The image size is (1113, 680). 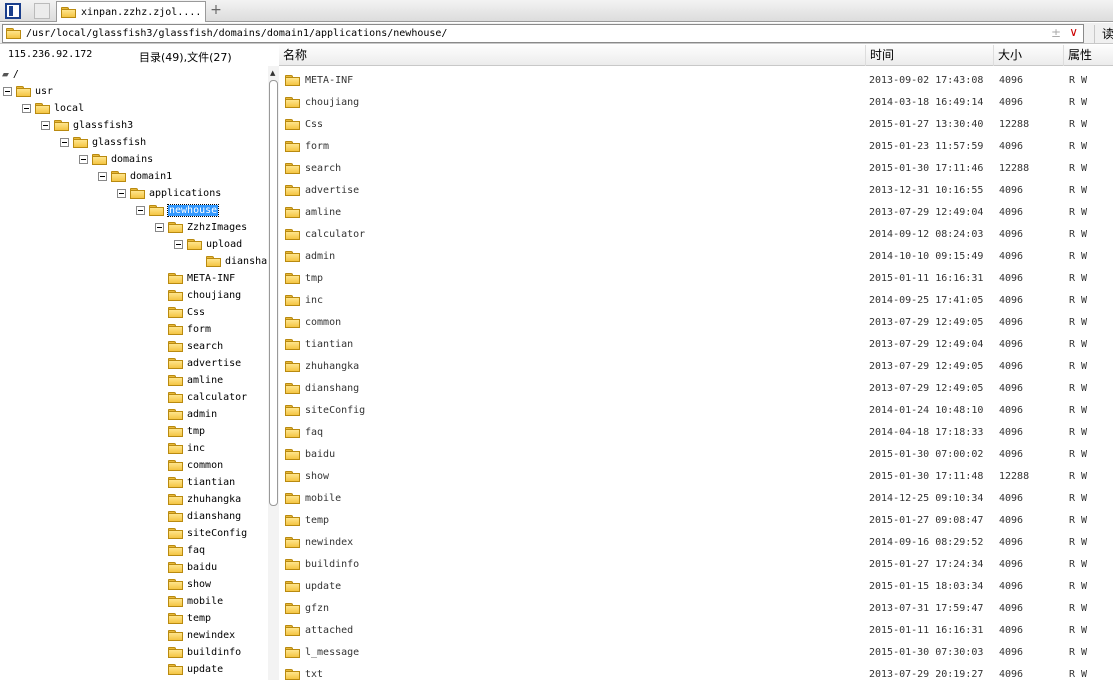 I want to click on tree-item: Css, so click(x=180, y=312).